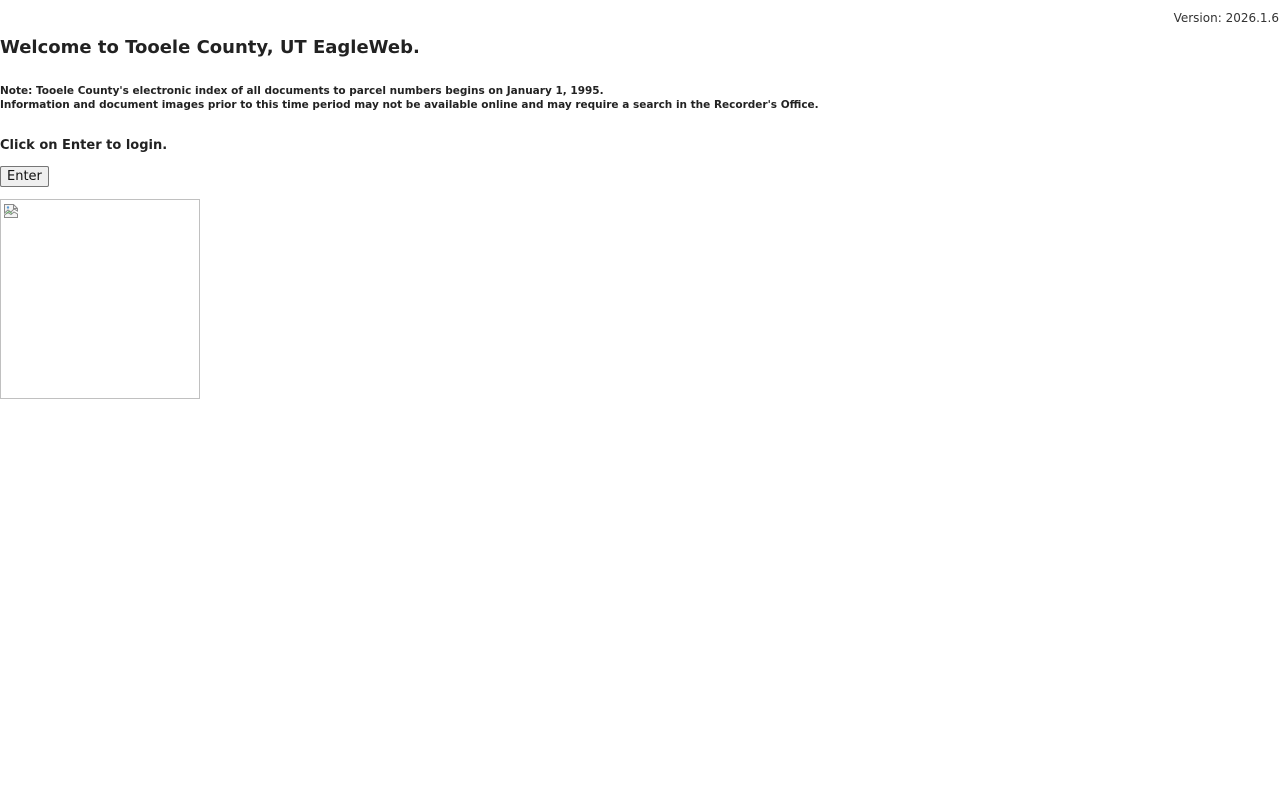 The height and width of the screenshot is (800, 1280). What do you see at coordinates (84, 145) in the screenshot?
I see `login-prompt: Click on Enter to login.` at bounding box center [84, 145].